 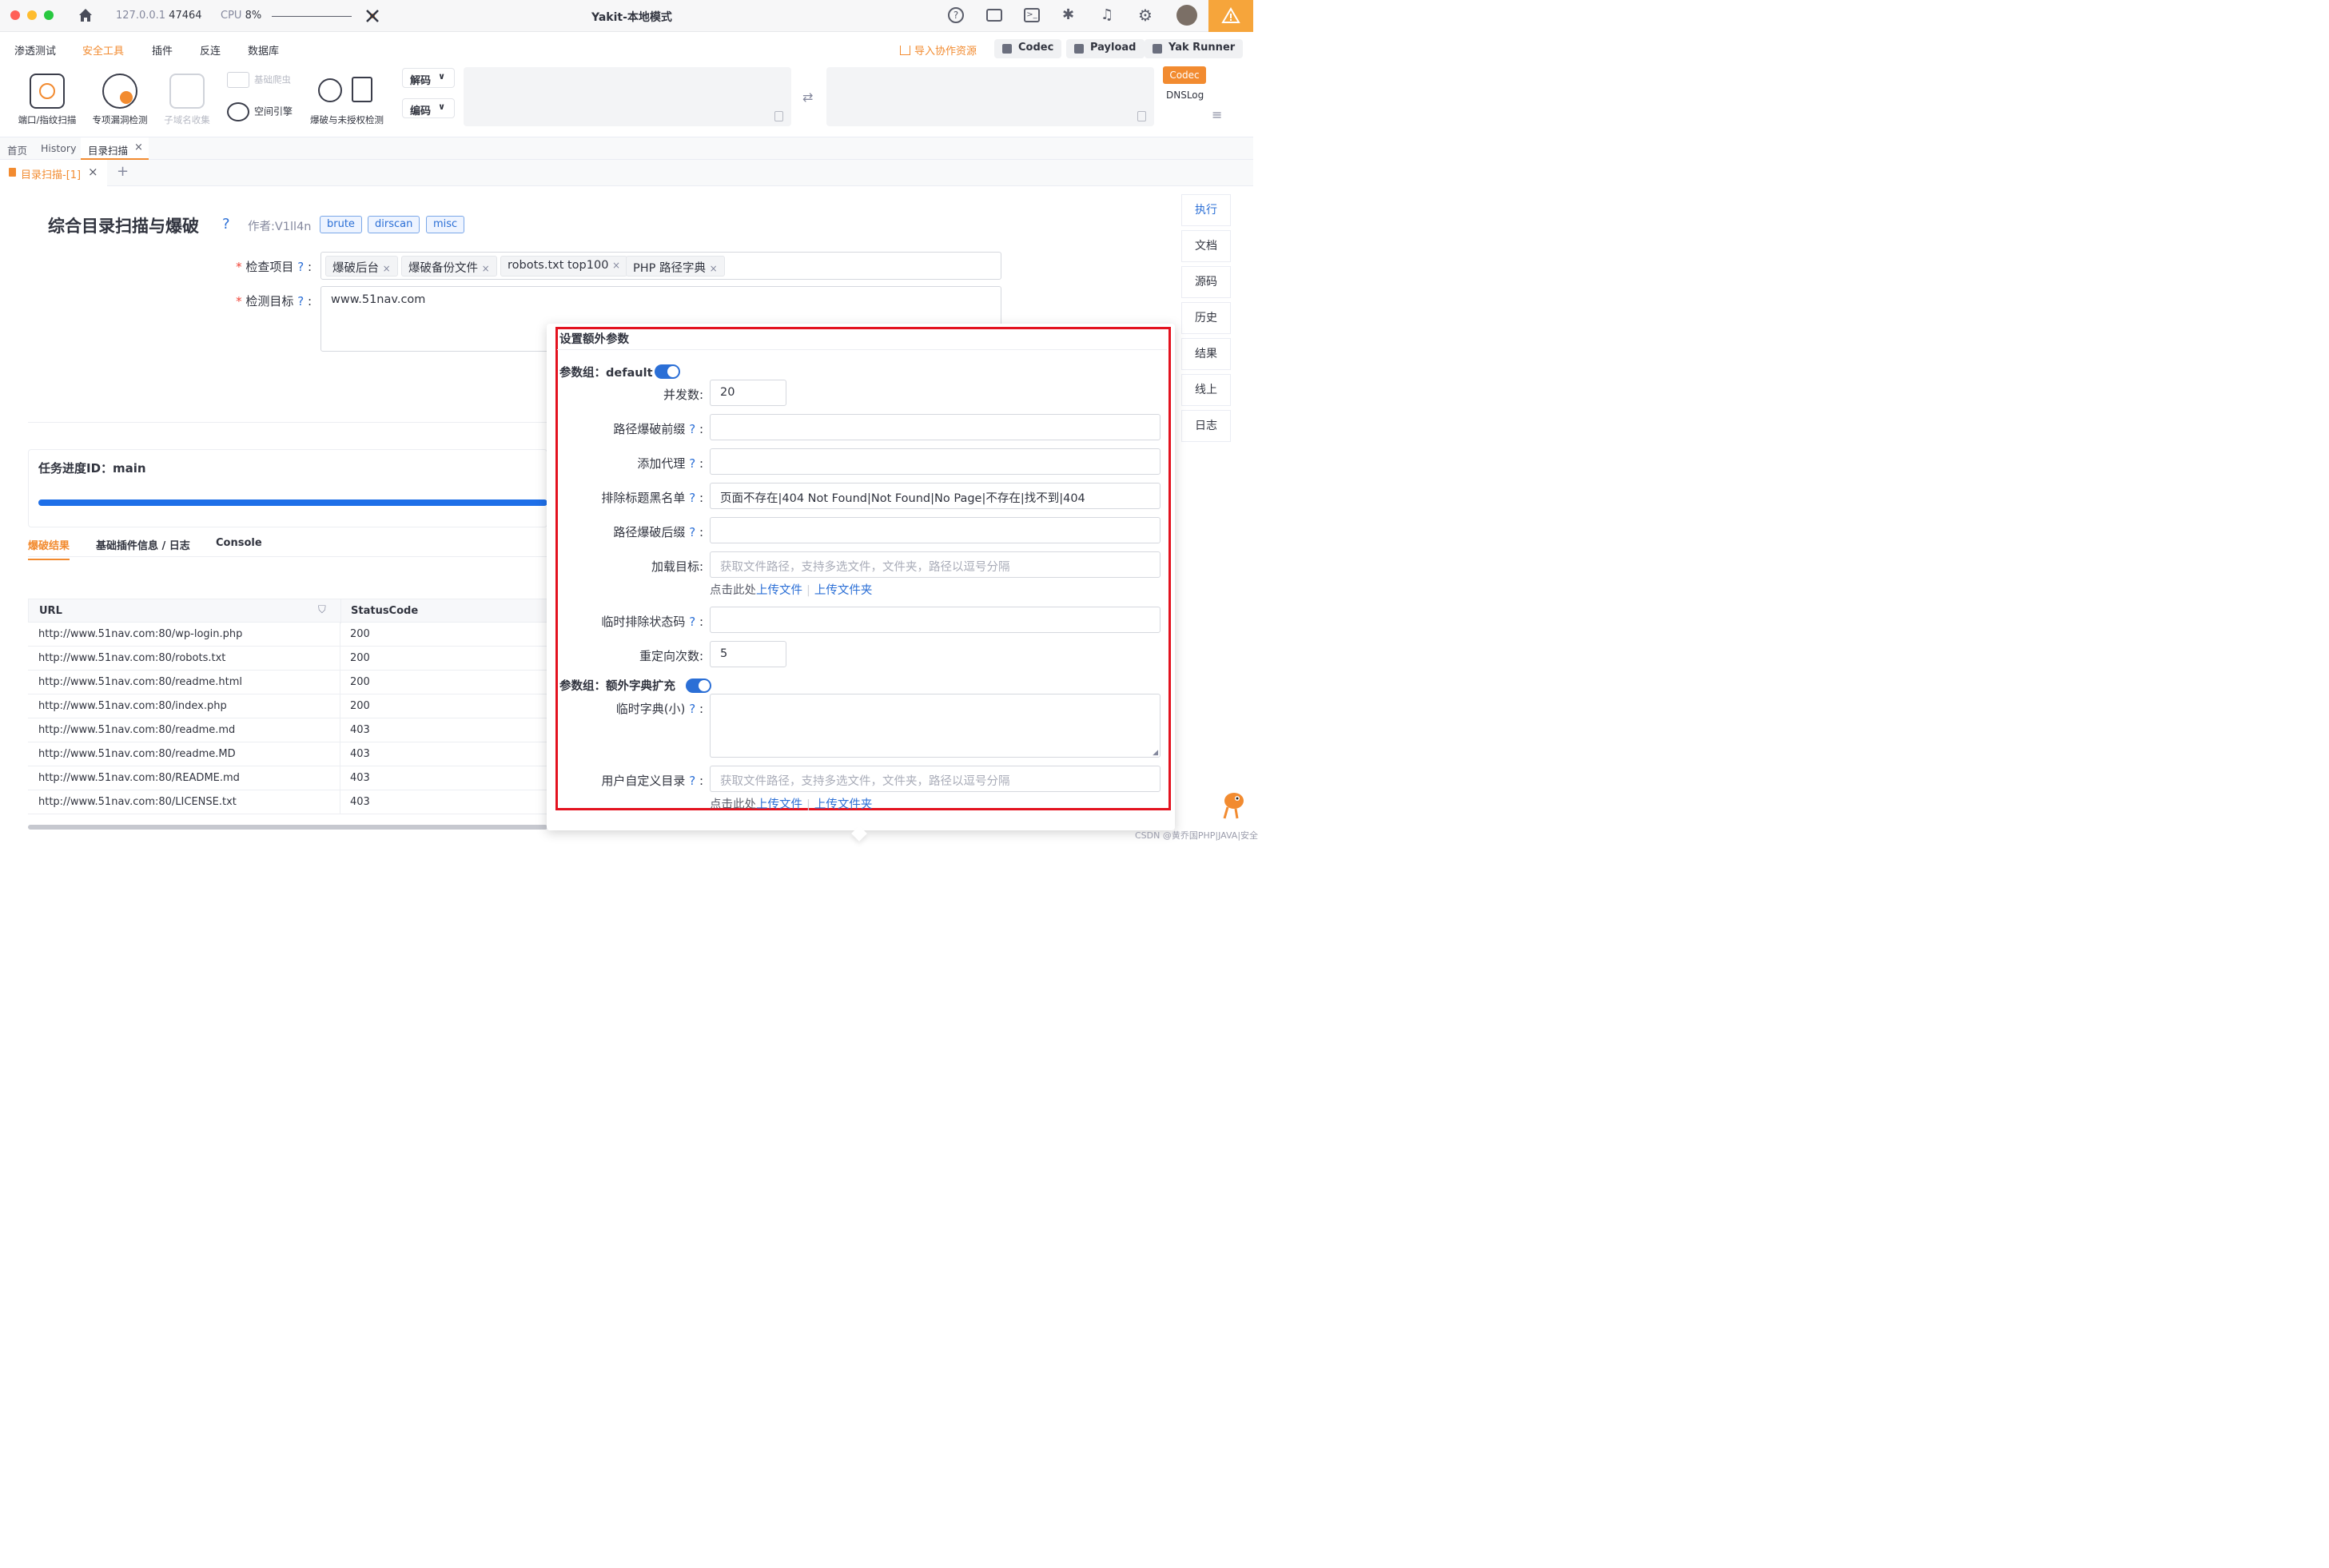 What do you see at coordinates (1186, 15) in the screenshot?
I see `avatar` at bounding box center [1186, 15].